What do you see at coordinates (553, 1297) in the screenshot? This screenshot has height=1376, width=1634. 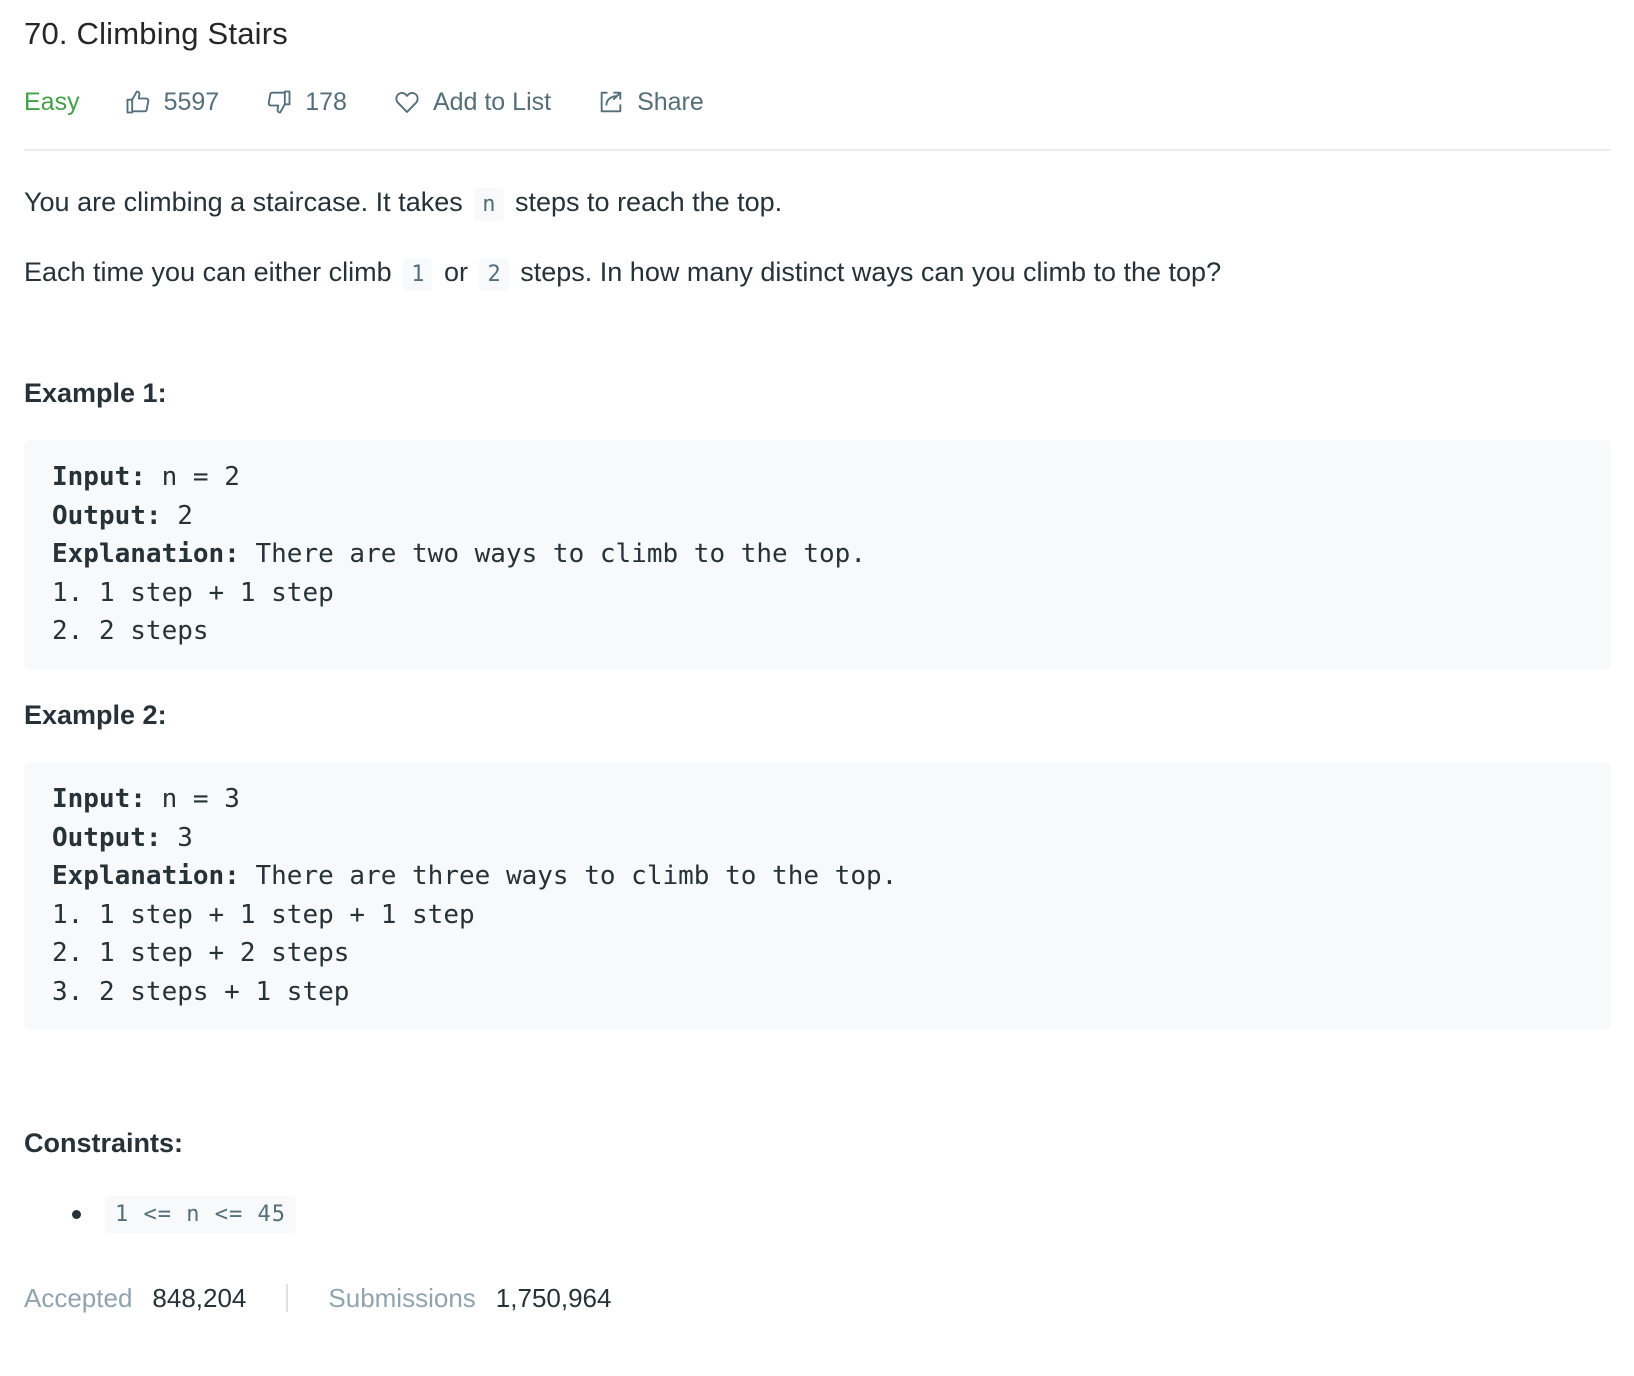 I see `submissions-value: 1,750,964` at bounding box center [553, 1297].